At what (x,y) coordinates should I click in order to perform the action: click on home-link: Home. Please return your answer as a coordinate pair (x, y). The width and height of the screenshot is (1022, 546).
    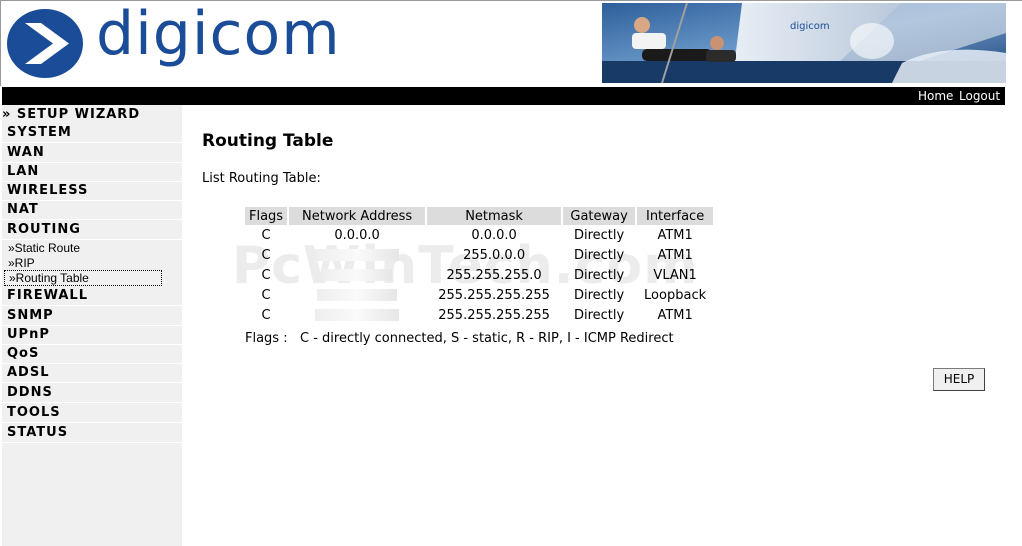
    Looking at the image, I should click on (935, 96).